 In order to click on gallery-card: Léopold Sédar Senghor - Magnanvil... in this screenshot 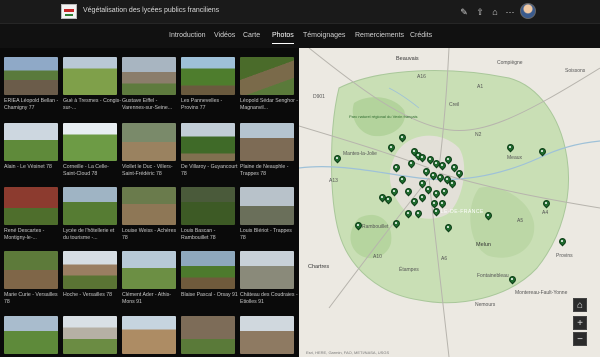, I will do `click(269, 84)`.